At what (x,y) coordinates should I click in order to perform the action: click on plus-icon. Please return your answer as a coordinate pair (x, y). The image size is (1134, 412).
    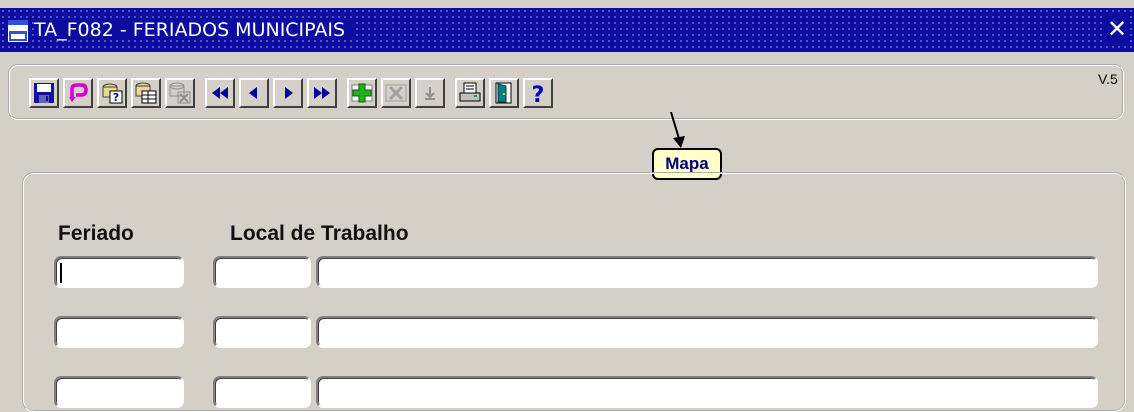
    Looking at the image, I should click on (362, 93).